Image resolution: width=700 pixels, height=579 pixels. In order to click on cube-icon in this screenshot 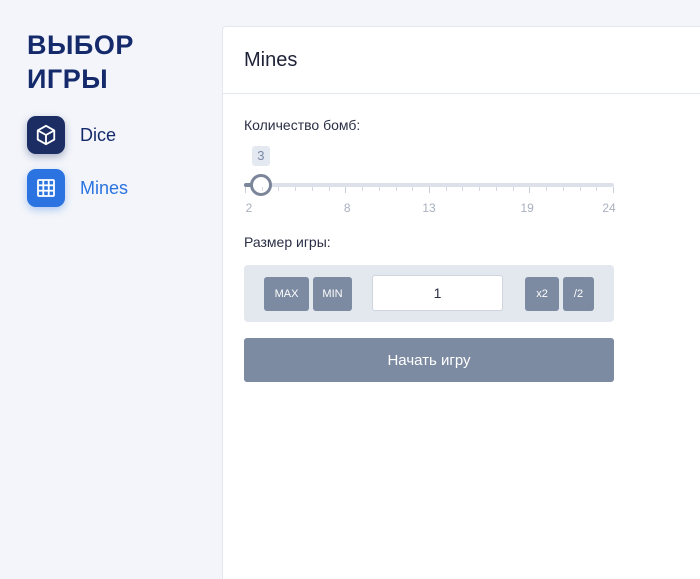, I will do `click(46, 135)`.